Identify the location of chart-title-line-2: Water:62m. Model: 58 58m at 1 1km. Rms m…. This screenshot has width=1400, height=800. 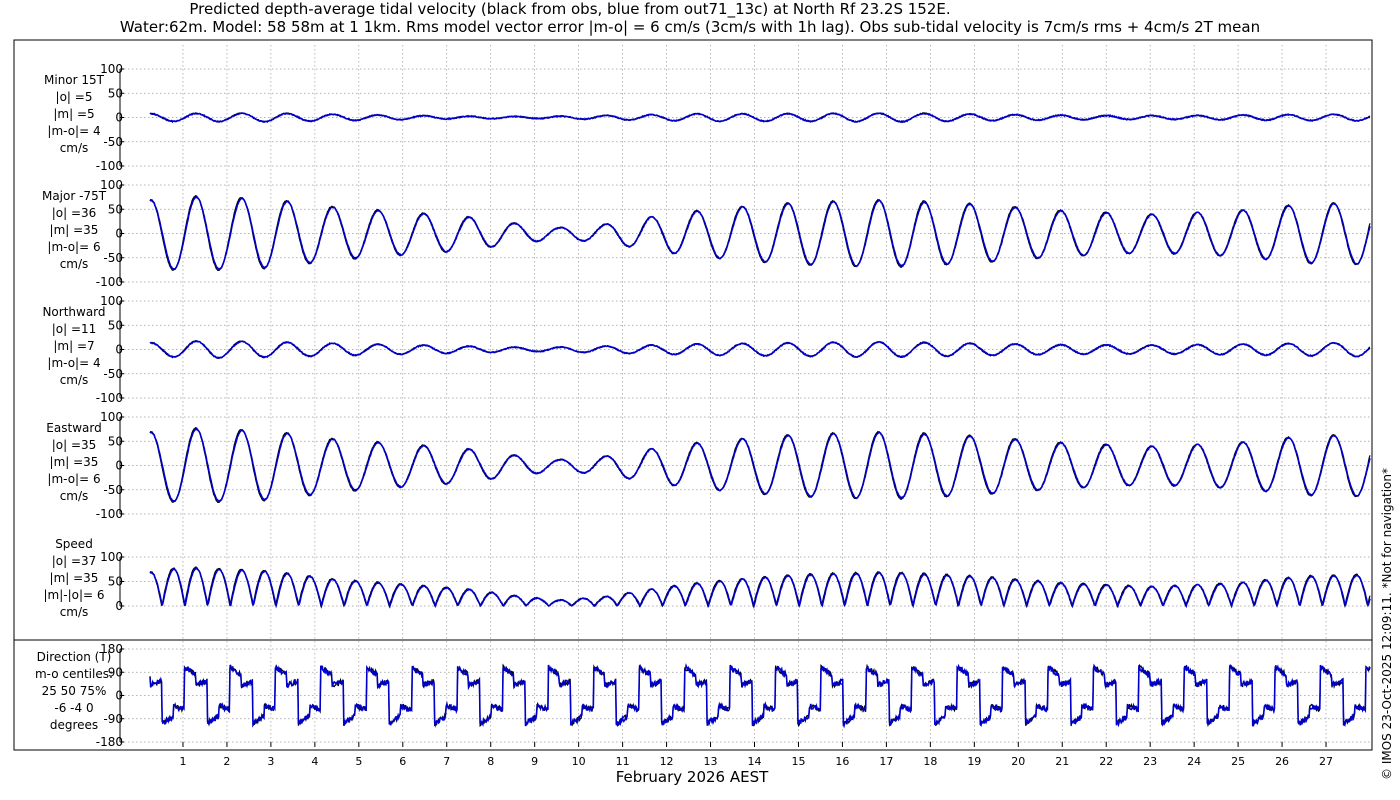
(690, 27).